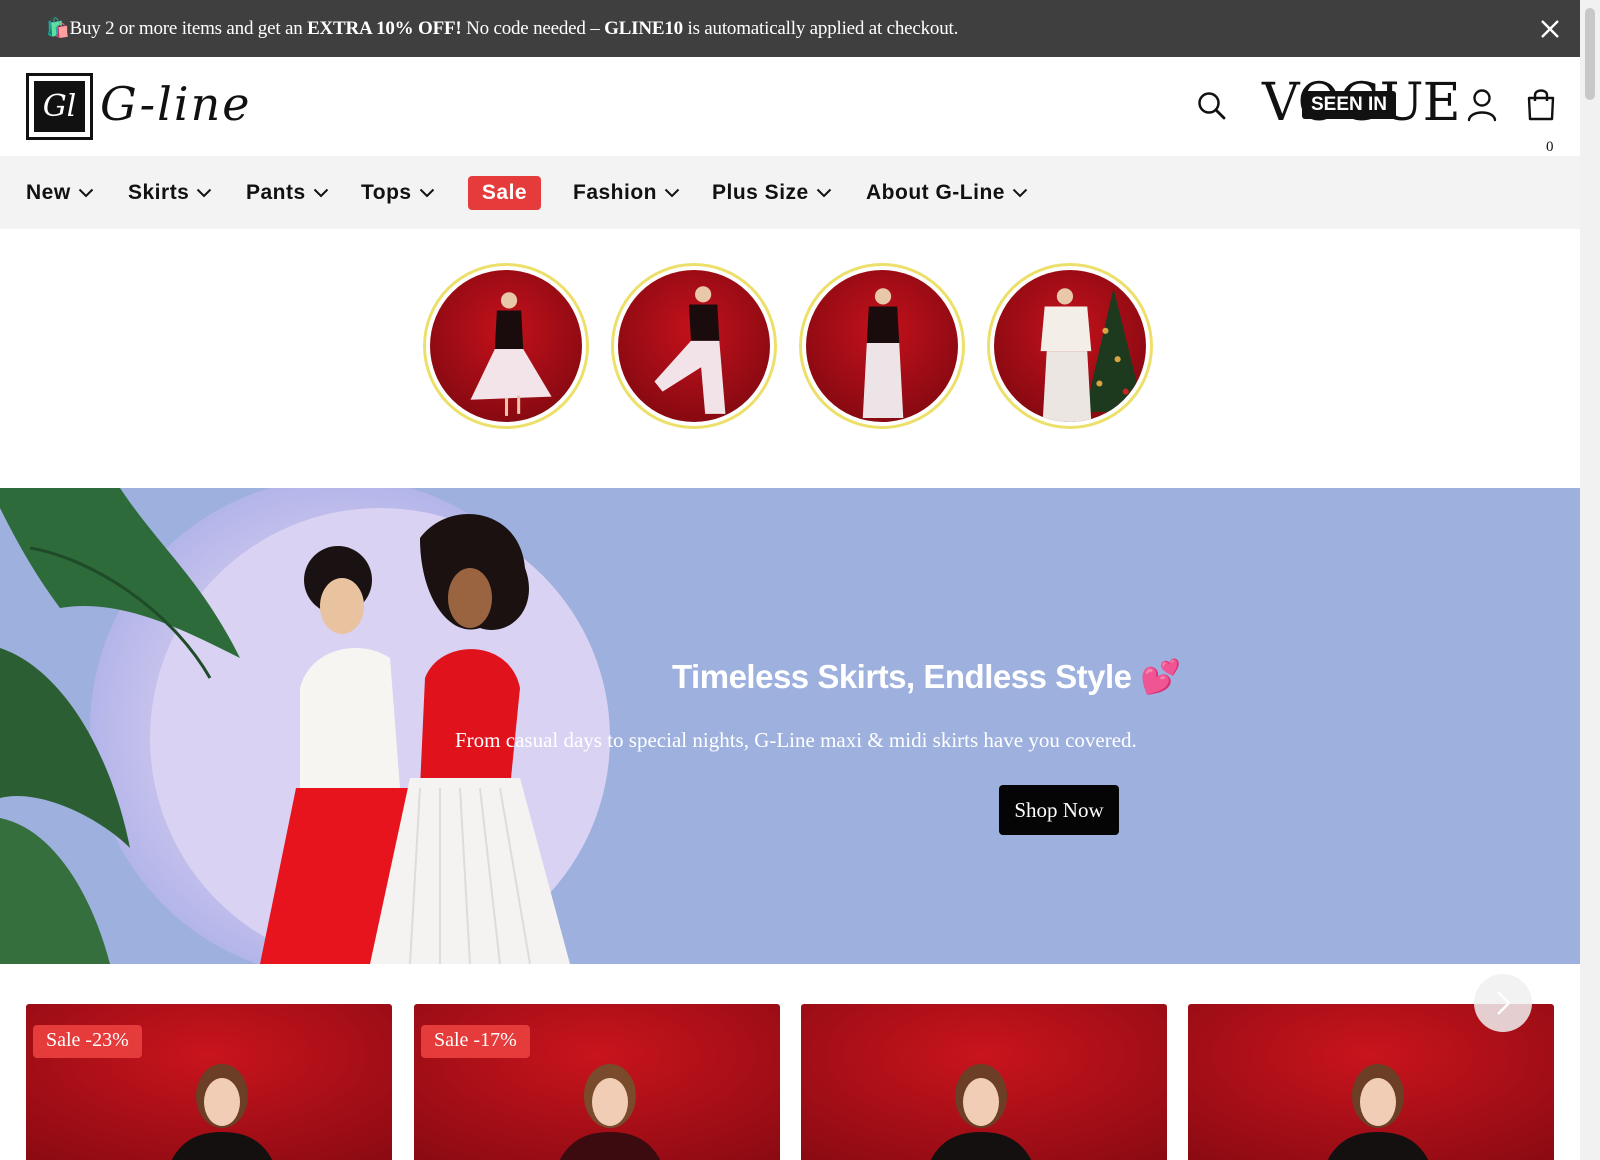  Describe the element at coordinates (176, 104) in the screenshot. I see `logo-text: G-line` at that location.